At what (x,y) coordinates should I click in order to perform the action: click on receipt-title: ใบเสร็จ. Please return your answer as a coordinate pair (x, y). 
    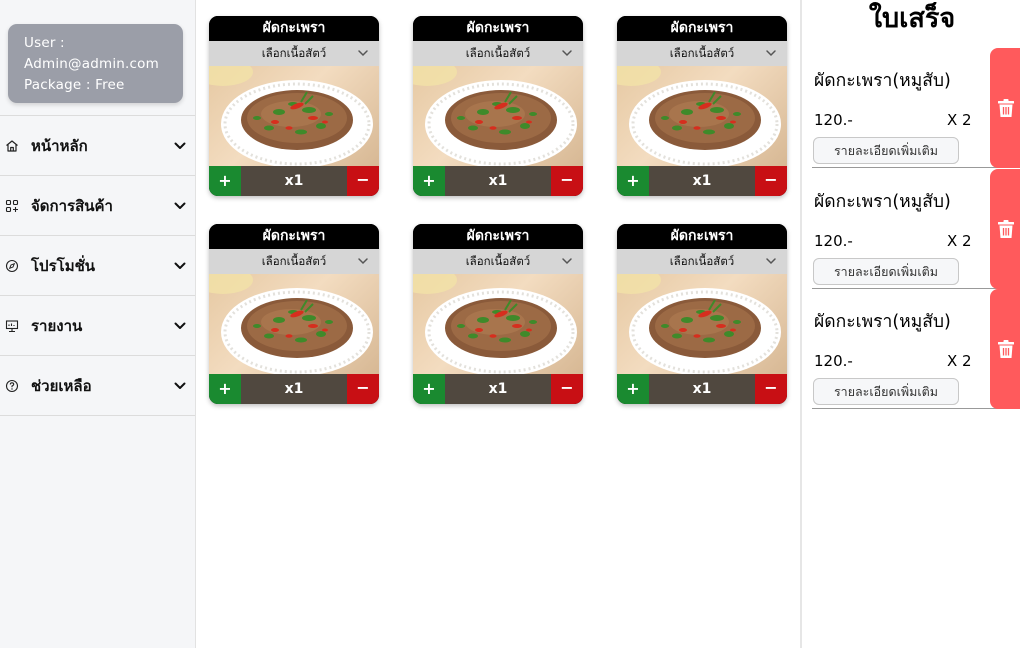
    Looking at the image, I should click on (912, 18).